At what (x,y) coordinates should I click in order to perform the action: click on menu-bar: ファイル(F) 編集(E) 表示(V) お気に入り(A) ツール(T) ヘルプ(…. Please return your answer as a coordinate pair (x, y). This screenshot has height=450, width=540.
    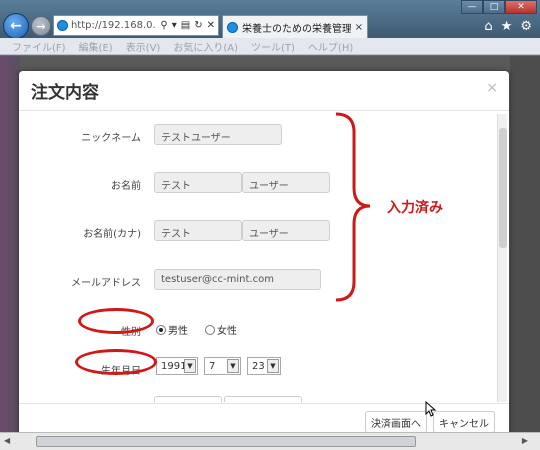
    Looking at the image, I should click on (270, 46).